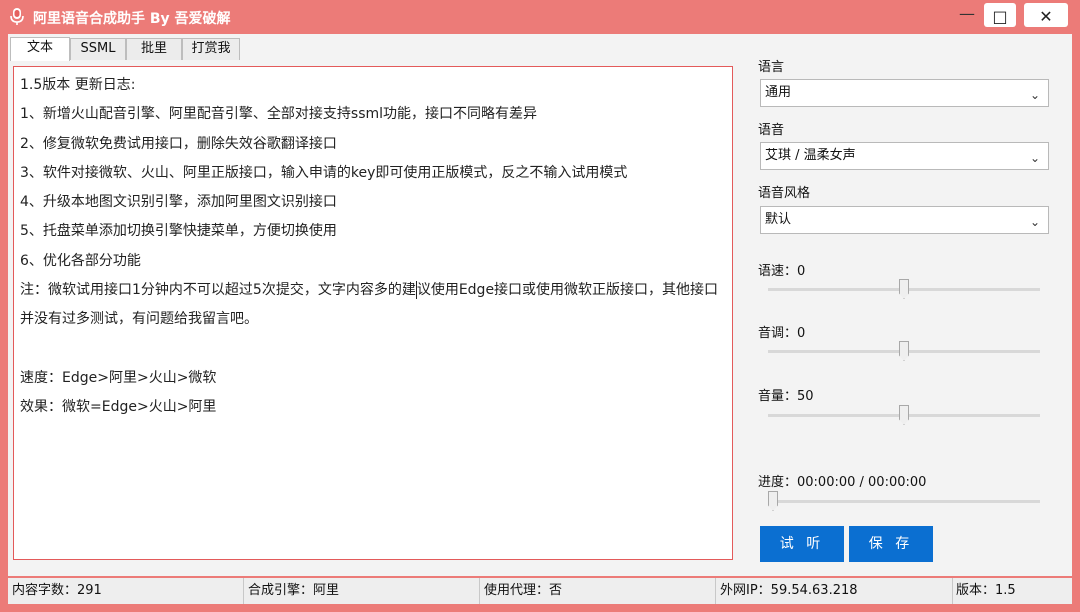 The width and height of the screenshot is (1080, 612). Describe the element at coordinates (178, 231) in the screenshot. I see `editor-line: 5、托盘菜单添加切换引擎快捷菜单，方便切换使用` at that location.